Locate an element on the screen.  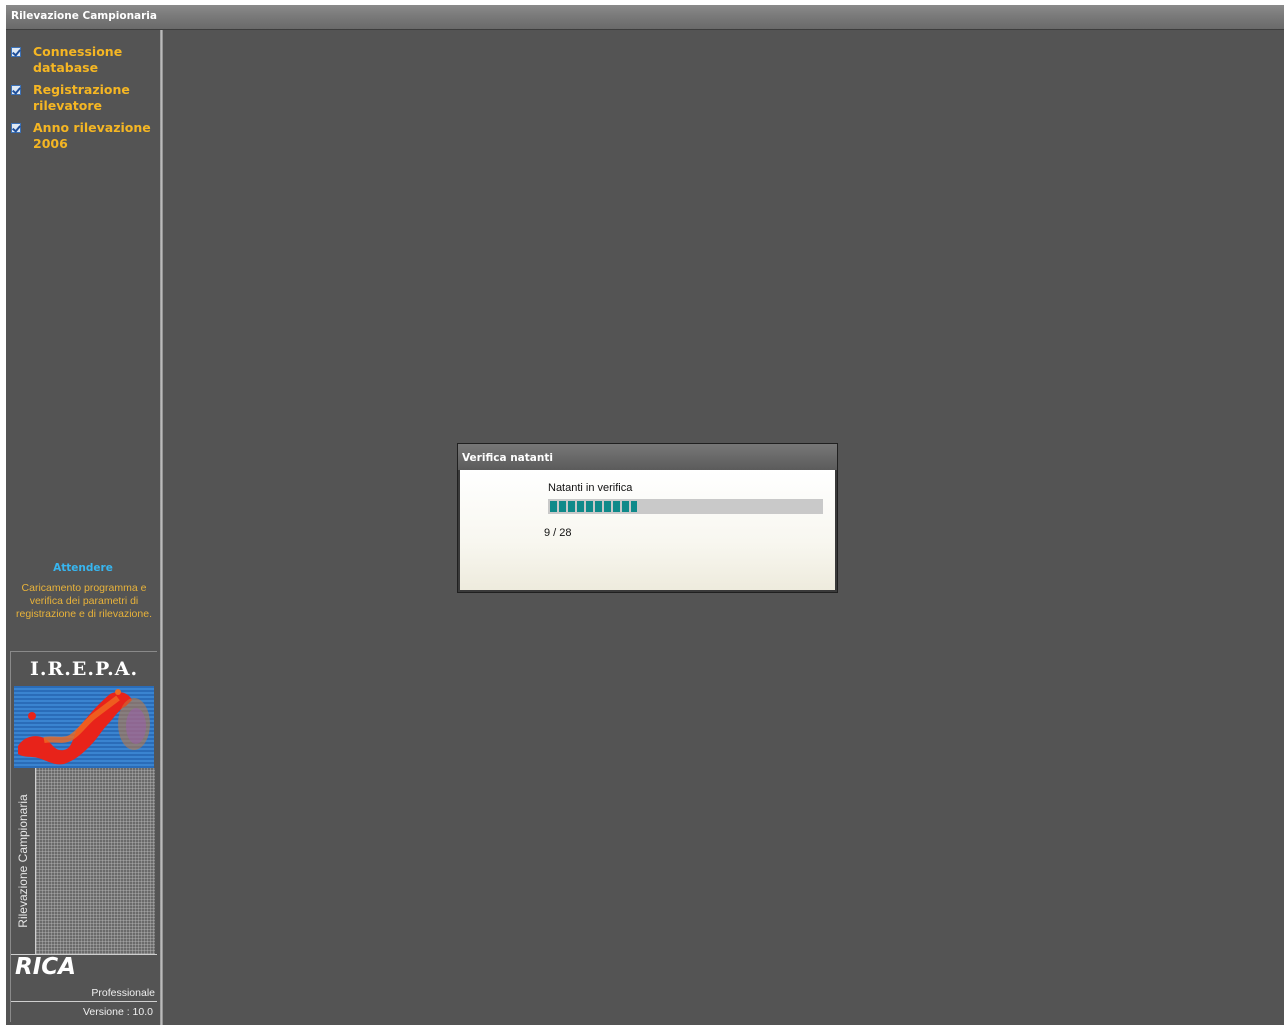
irepa-logo-text: I.R.E.P.A. is located at coordinates (84, 669).